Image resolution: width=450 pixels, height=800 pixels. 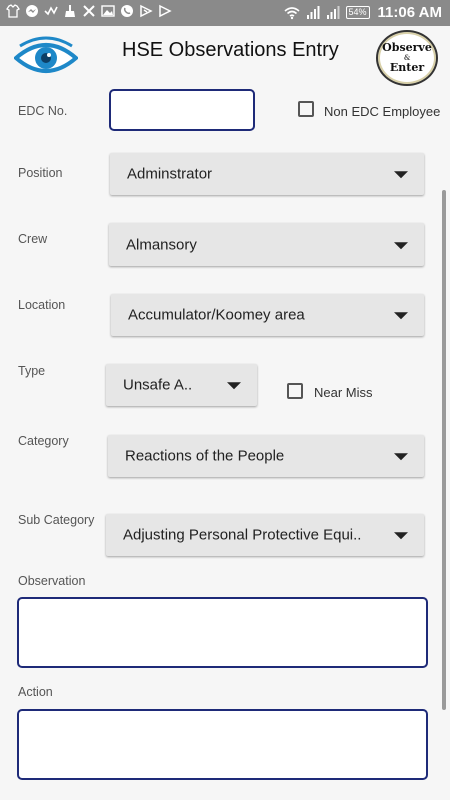 What do you see at coordinates (52, 581) in the screenshot?
I see `observation-label: Observation` at bounding box center [52, 581].